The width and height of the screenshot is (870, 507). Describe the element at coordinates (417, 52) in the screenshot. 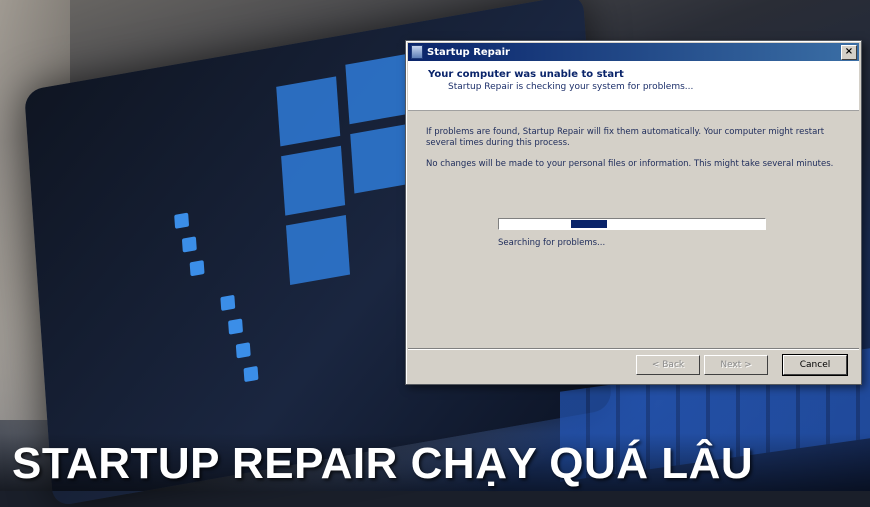

I see `startup-repair-icon` at that location.